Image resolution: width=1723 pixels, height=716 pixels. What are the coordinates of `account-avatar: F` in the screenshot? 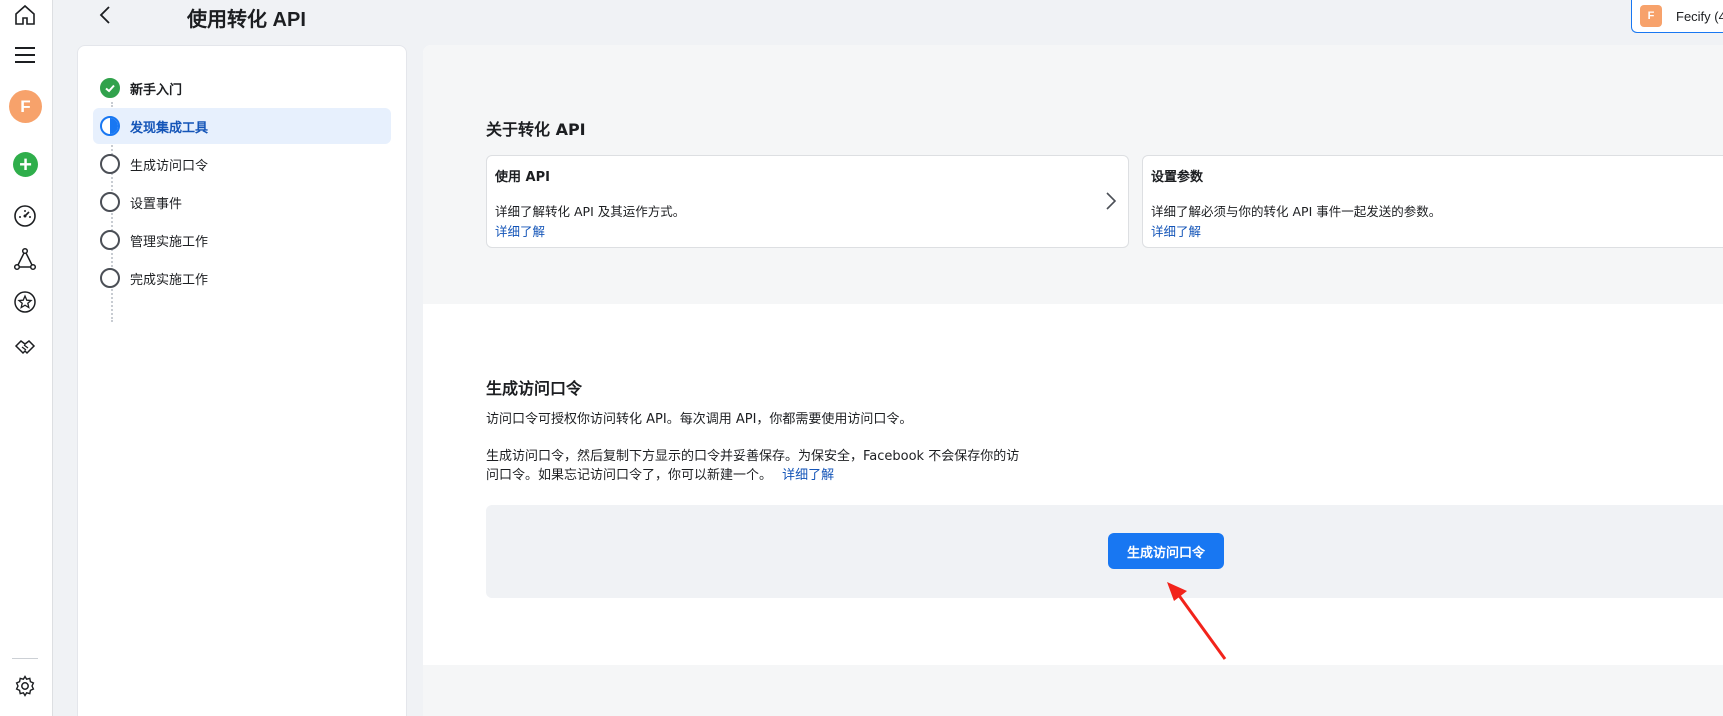 It's located at (1651, 16).